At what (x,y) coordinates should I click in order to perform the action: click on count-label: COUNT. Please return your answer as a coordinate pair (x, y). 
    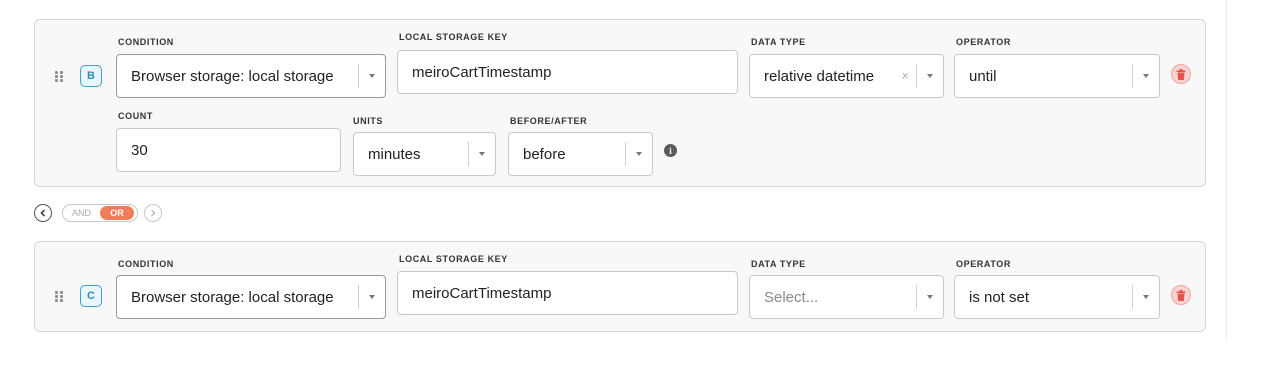
    Looking at the image, I should click on (135, 116).